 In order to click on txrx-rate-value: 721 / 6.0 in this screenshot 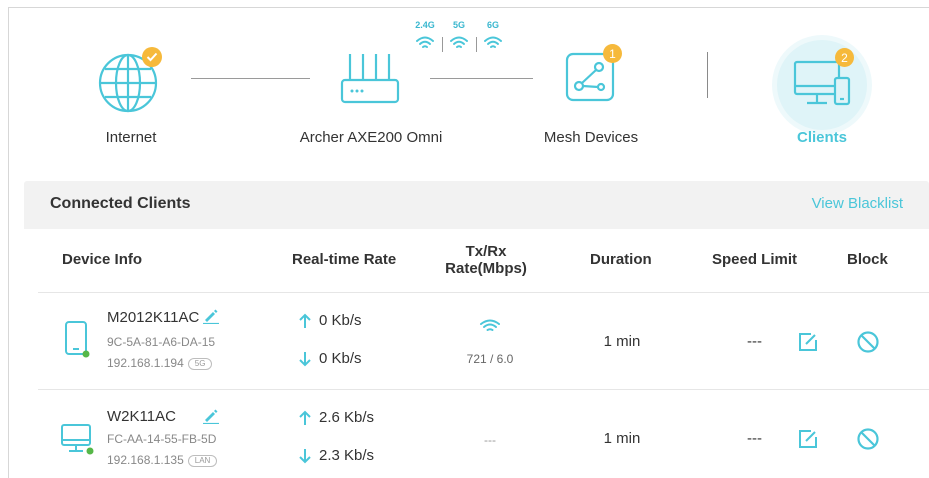, I will do `click(490, 359)`.